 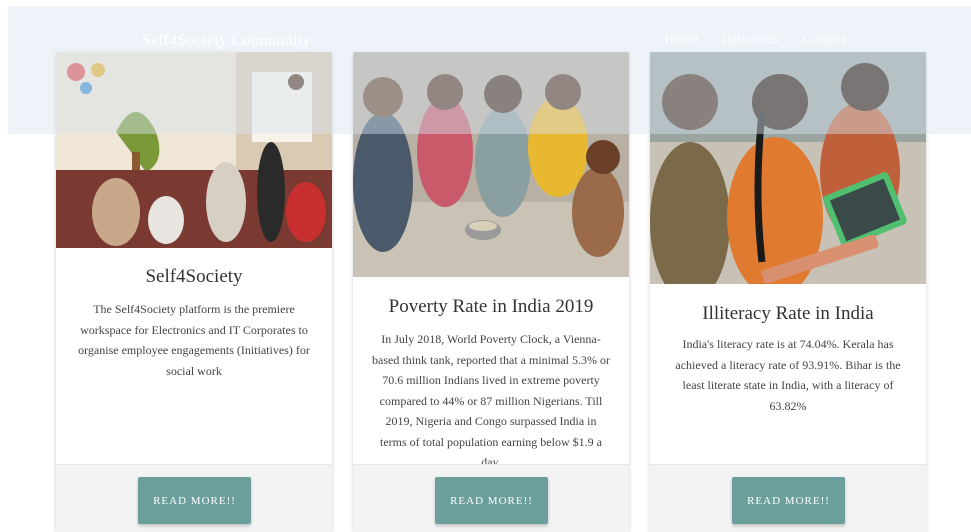 What do you see at coordinates (491, 306) in the screenshot?
I see `card-title: Poverty Rate in India 2019` at bounding box center [491, 306].